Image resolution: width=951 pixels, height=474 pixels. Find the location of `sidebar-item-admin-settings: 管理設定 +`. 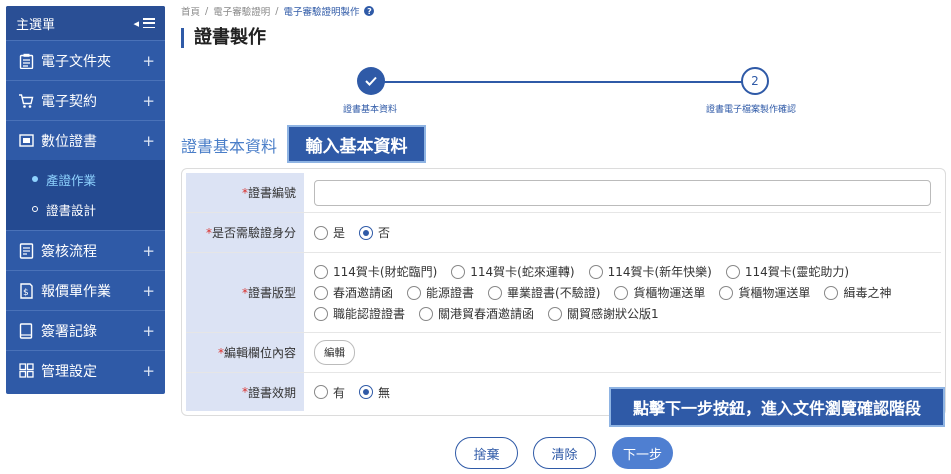

sidebar-item-admin-settings: 管理設定 + is located at coordinates (85, 370).